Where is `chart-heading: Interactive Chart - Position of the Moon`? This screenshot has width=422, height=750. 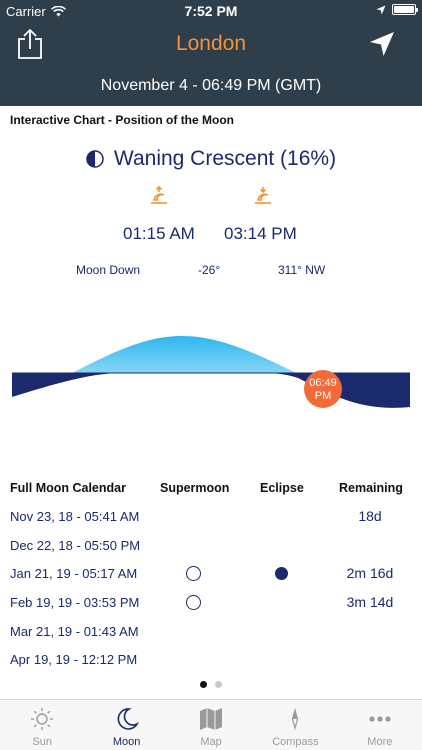
chart-heading: Interactive Chart - Position of the Moon is located at coordinates (122, 120).